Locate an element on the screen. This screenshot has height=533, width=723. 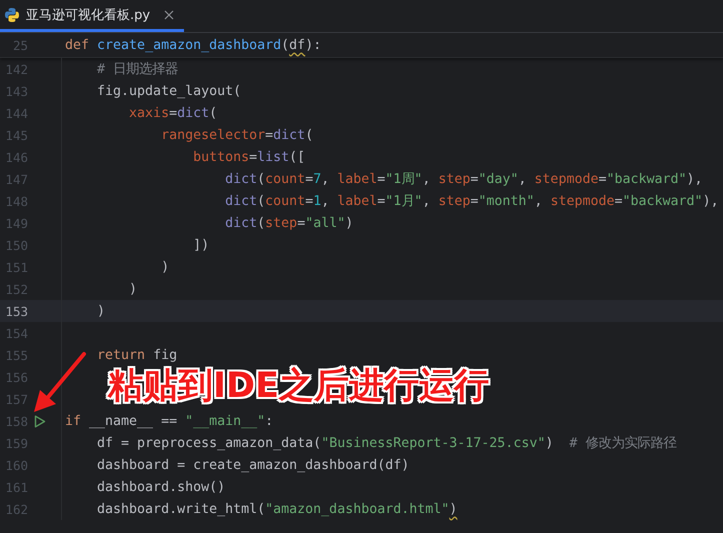
code-line: xaxis=dict( is located at coordinates (173, 113).